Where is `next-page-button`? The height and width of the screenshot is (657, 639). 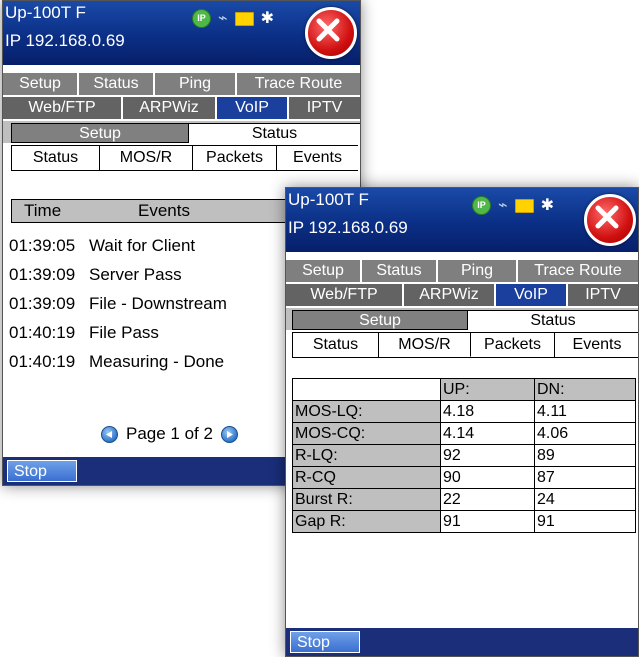
next-page-button is located at coordinates (229, 434).